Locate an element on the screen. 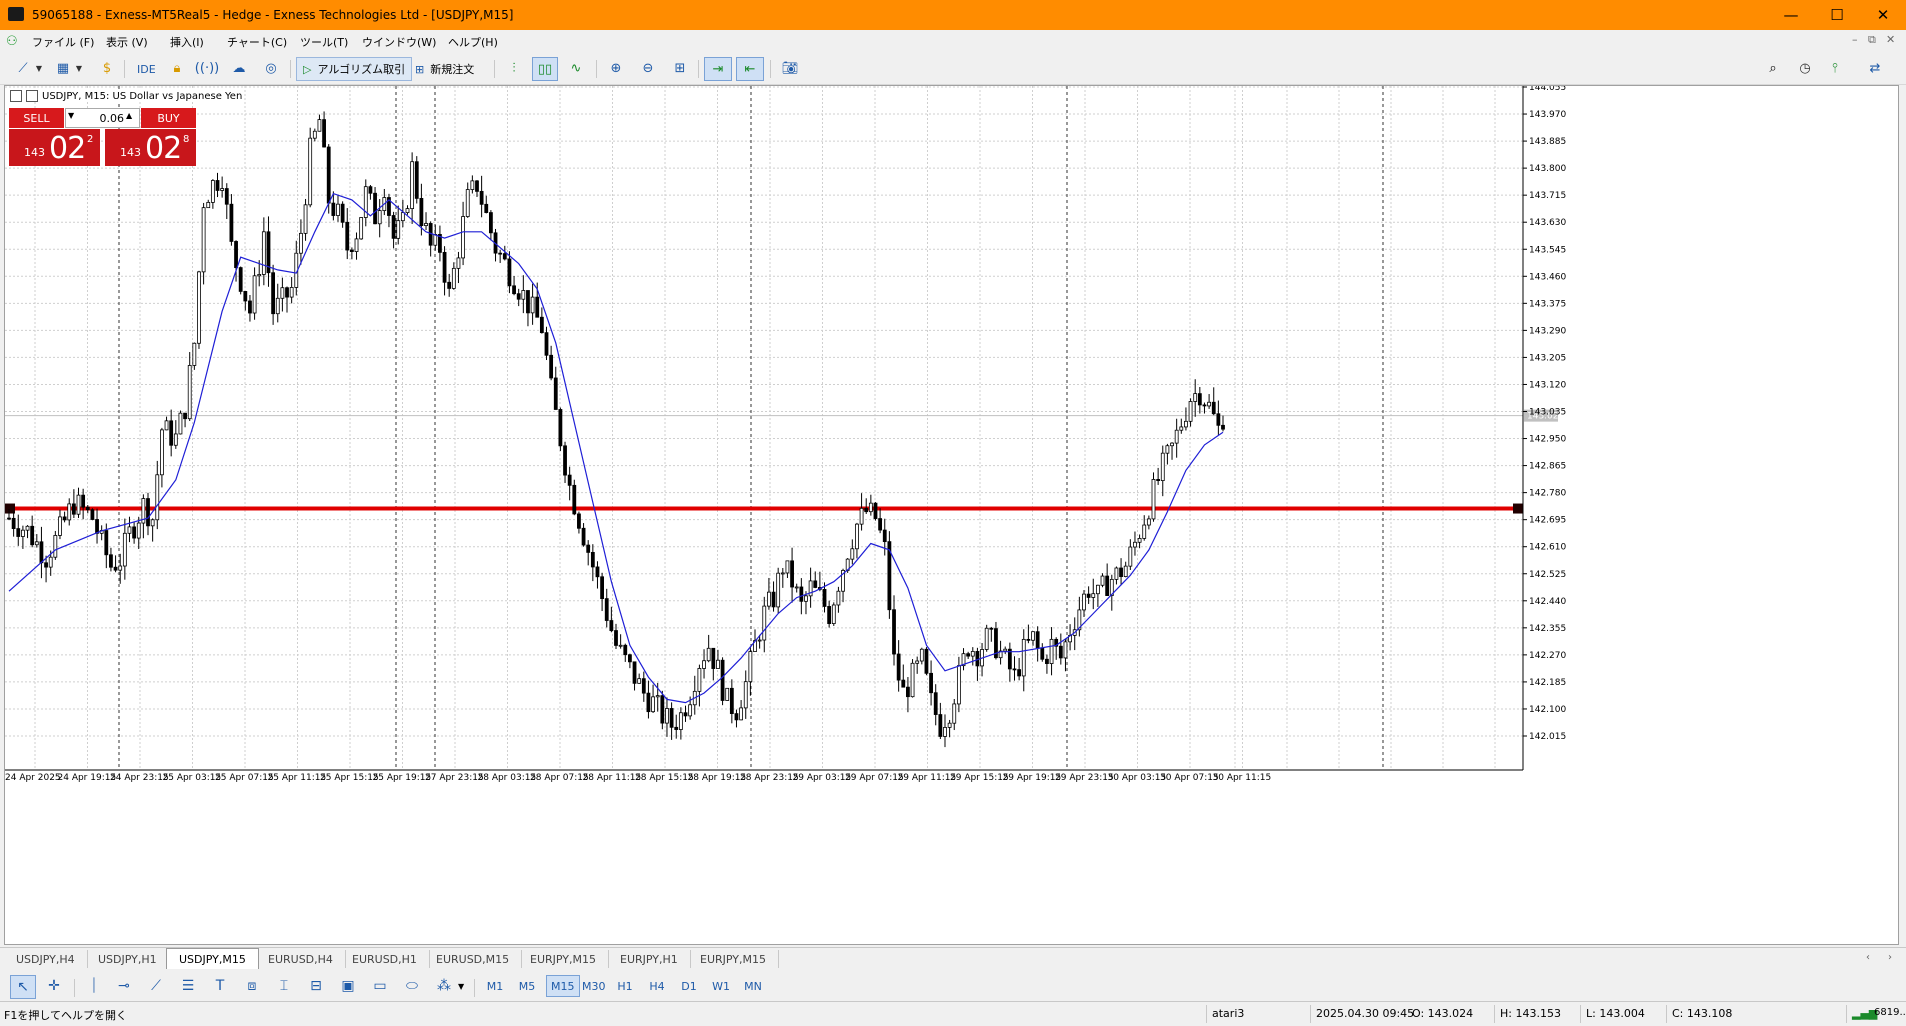  buy-button: BUY is located at coordinates (168, 118).